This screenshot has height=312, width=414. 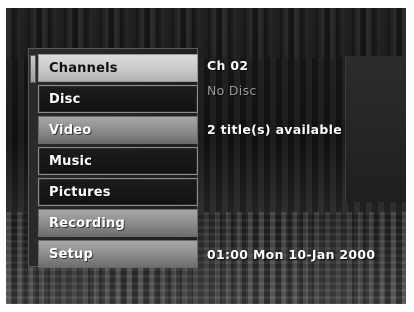 I want to click on menu-item-label: Setup, so click(x=71, y=254).